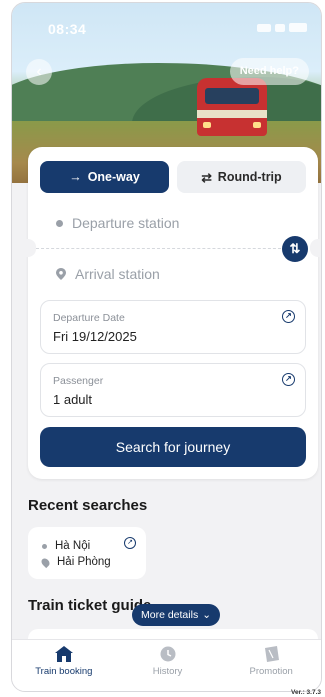 The height and width of the screenshot is (697, 325). I want to click on recent-search-item: Hà Nội Hải Phòng ↗, so click(87, 553).